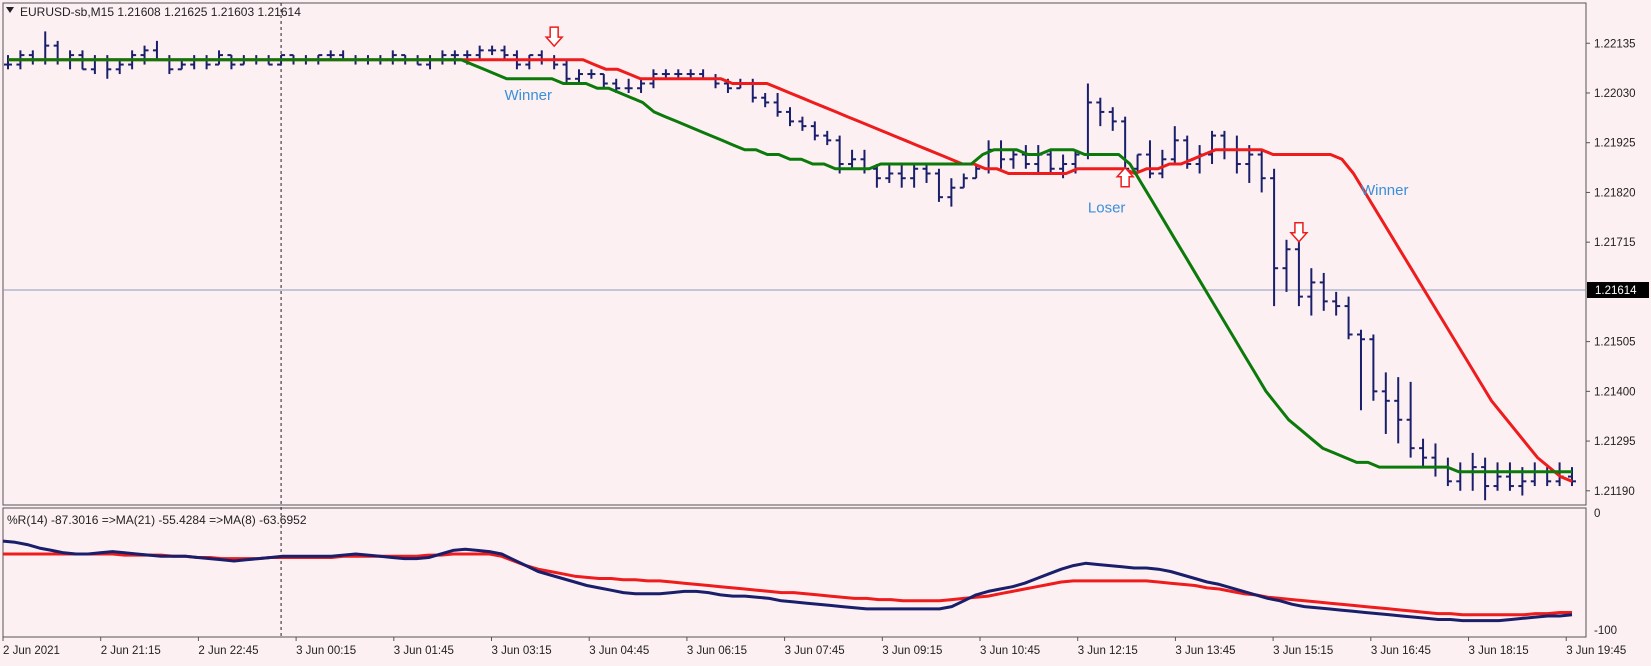 This screenshot has width=1651, height=666. What do you see at coordinates (1615, 343) in the screenshot?
I see `price-tick-label: 1.21505` at bounding box center [1615, 343].